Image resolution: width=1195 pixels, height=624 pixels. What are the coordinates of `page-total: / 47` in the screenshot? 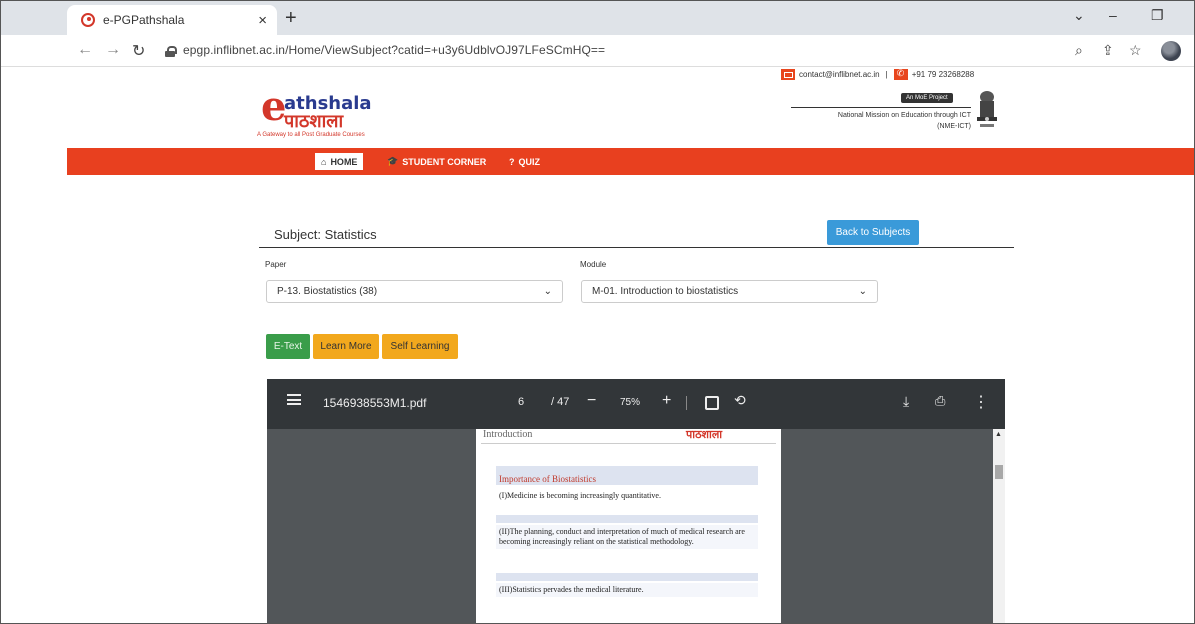 It's located at (560, 402).